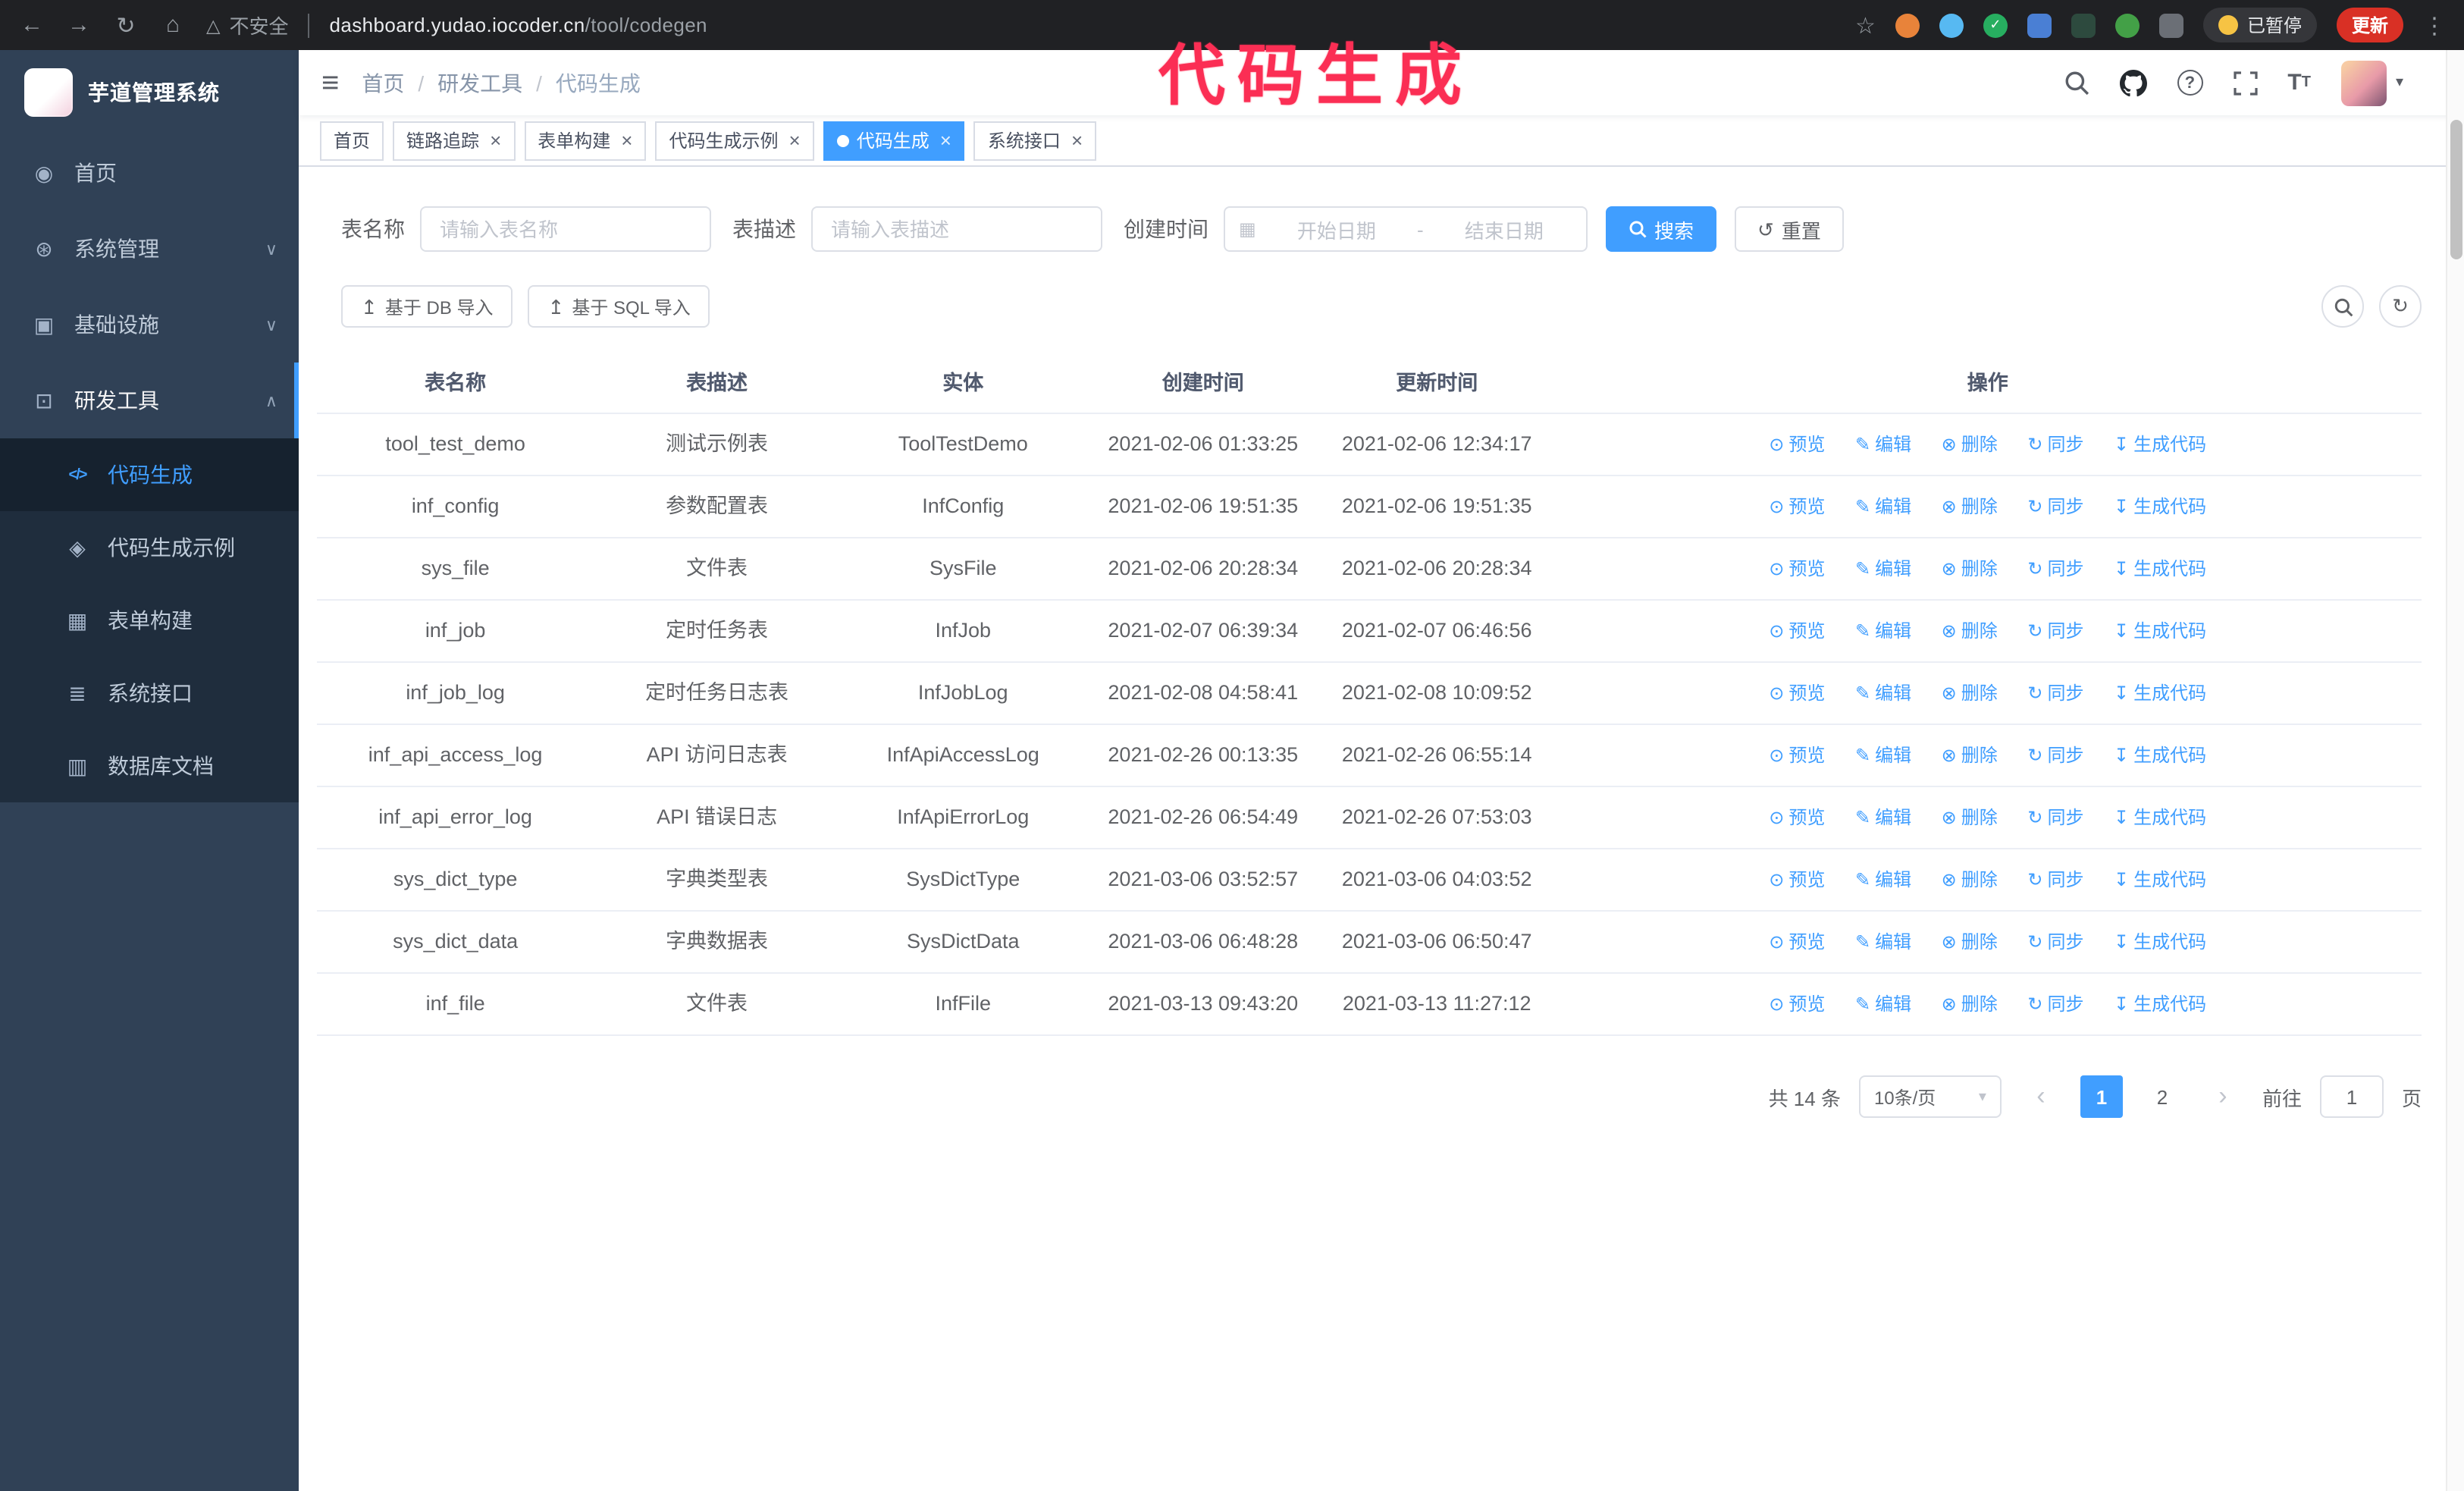 The height and width of the screenshot is (1491, 2464). Describe the element at coordinates (150, 249) in the screenshot. I see `sidebar-item-system: ⊛ 系统管理 ∨` at that location.